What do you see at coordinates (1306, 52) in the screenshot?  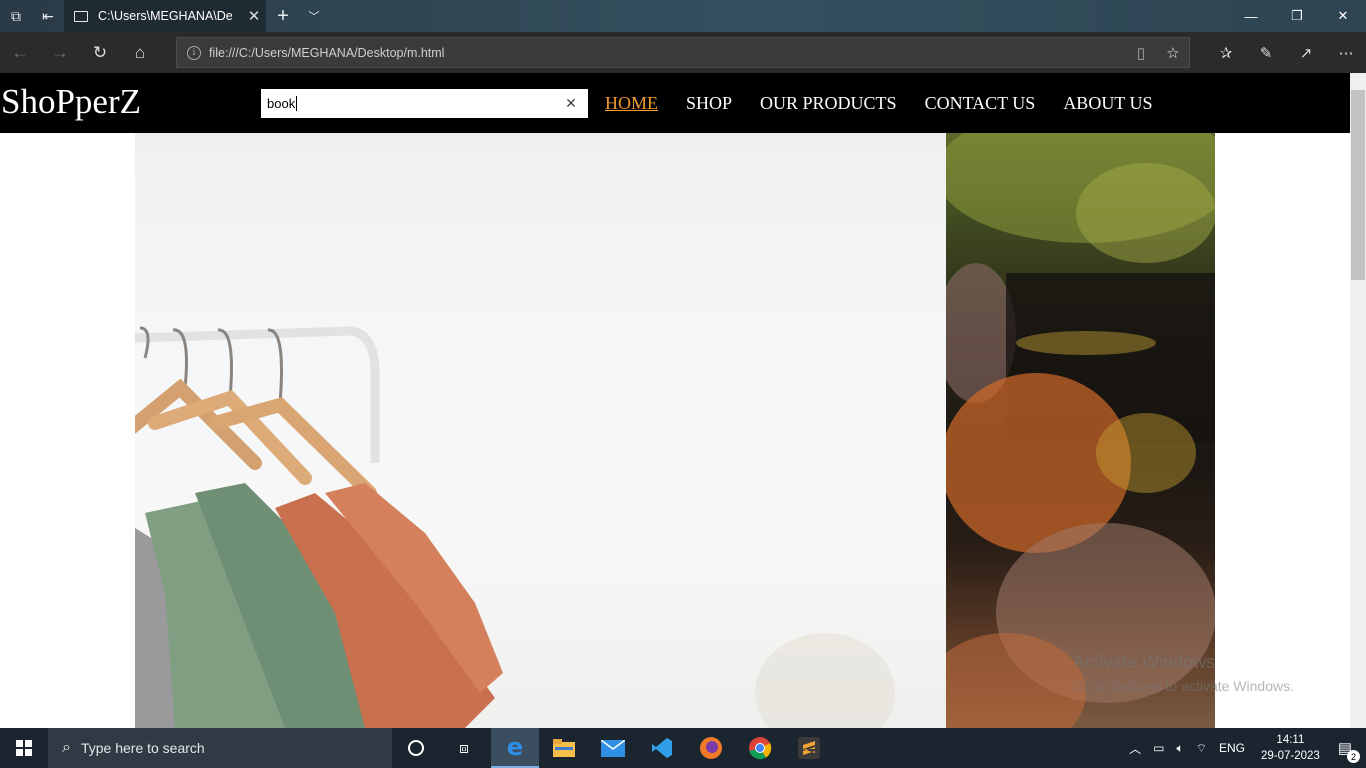 I see `share-icon: ↗` at bounding box center [1306, 52].